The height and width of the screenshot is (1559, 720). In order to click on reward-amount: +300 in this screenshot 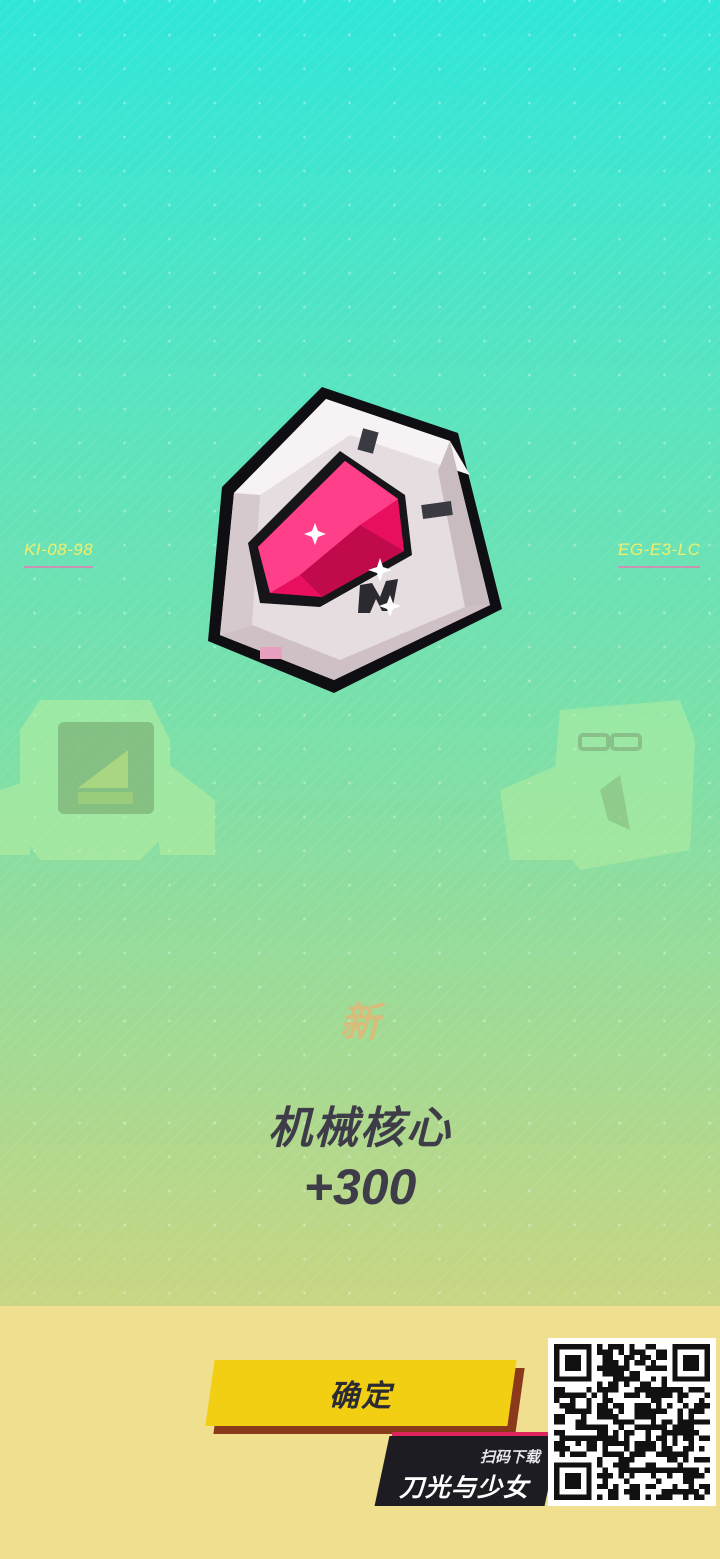, I will do `click(360, 1187)`.